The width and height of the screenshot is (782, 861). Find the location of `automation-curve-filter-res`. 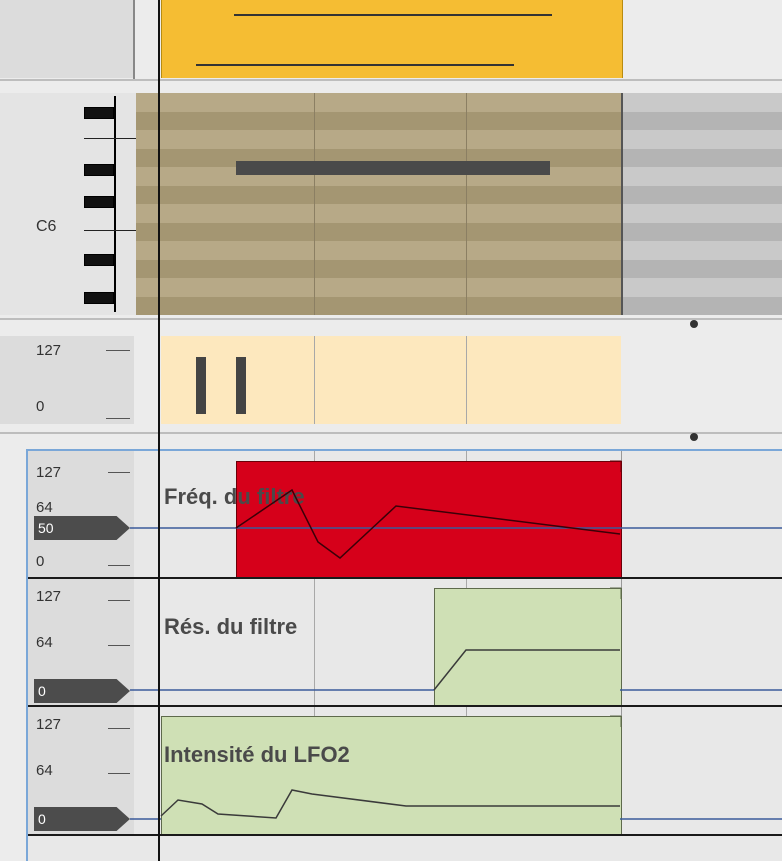

automation-curve-filter-res is located at coordinates (526, 670).